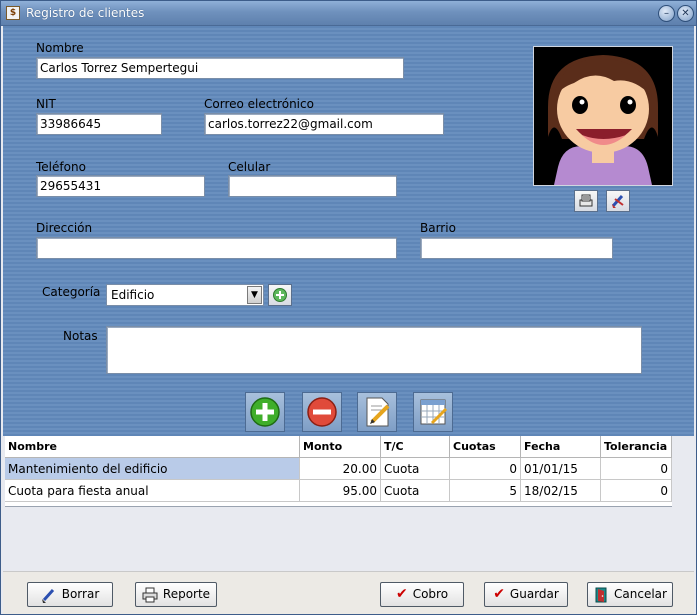  Describe the element at coordinates (534, 594) in the screenshot. I see `guardar-label: Guardar` at that location.